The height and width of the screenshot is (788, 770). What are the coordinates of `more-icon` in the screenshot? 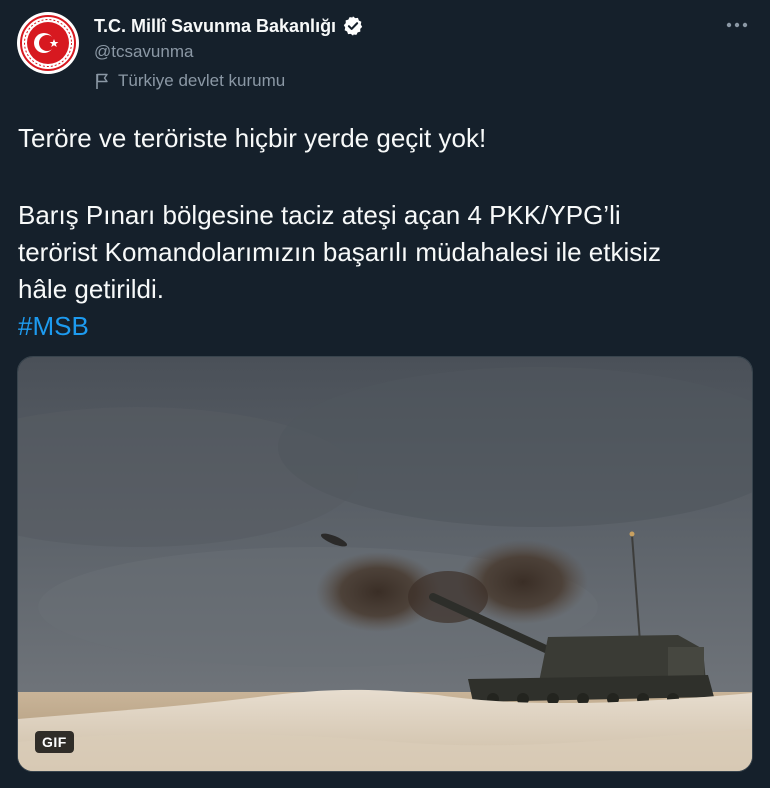 It's located at (737, 25).